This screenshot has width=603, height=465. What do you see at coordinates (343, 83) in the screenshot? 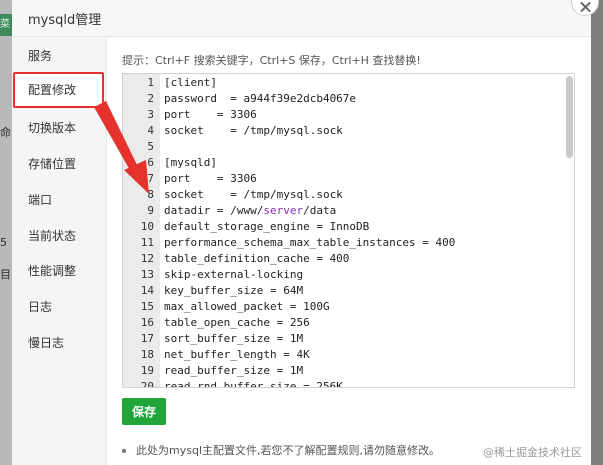
I see `code-line: 1 [client]` at bounding box center [343, 83].